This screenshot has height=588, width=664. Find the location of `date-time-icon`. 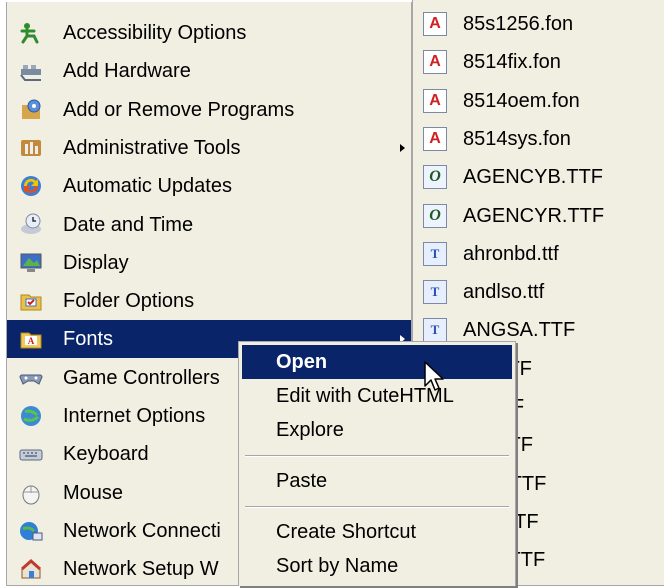

date-time-icon is located at coordinates (31, 225).